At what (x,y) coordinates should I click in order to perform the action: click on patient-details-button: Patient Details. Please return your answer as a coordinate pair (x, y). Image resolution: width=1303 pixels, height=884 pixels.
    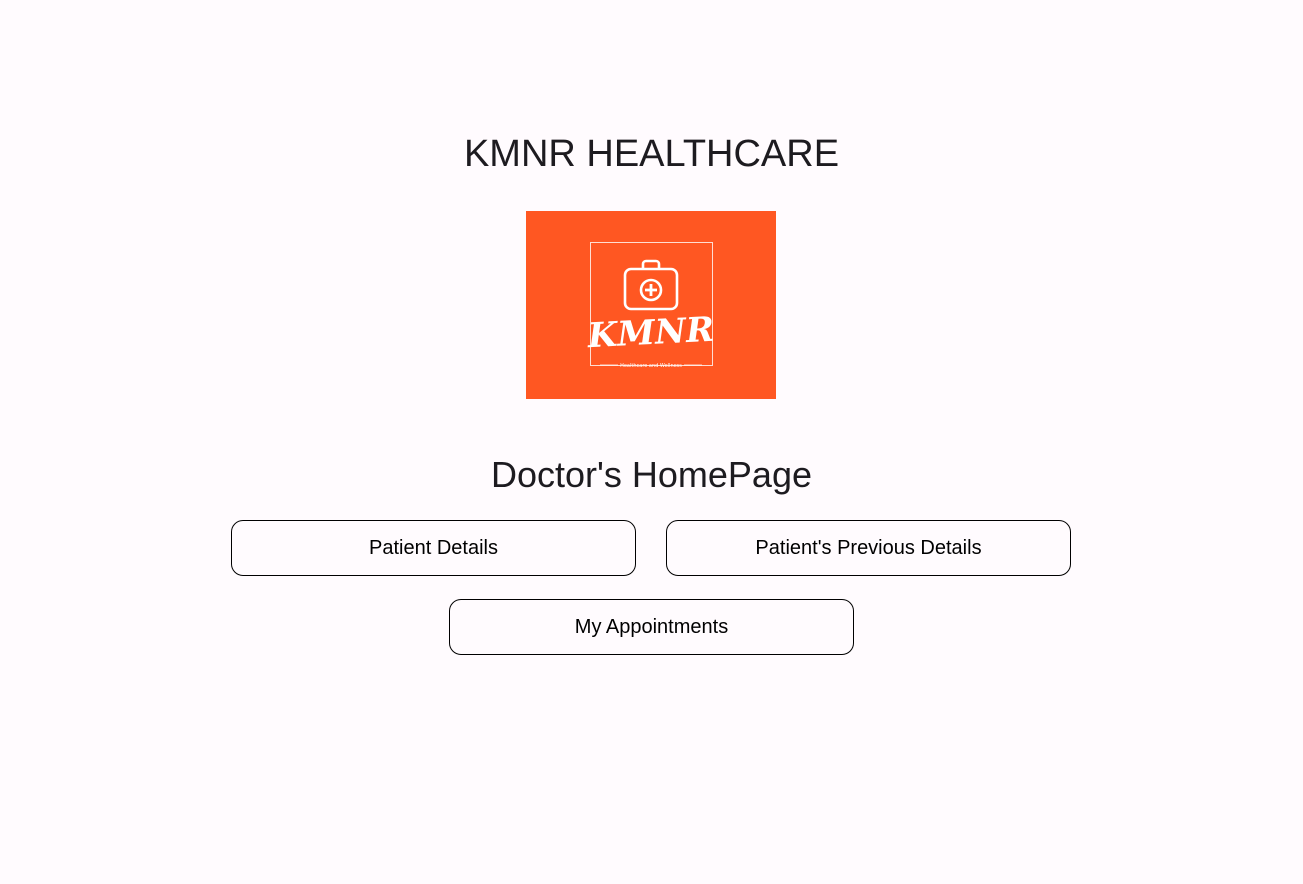
    Looking at the image, I should click on (433, 548).